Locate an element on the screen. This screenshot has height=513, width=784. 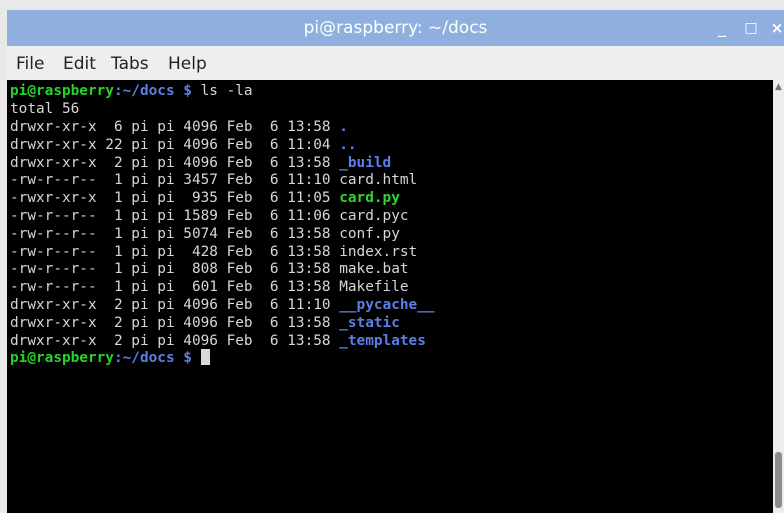
menu-bar: File Edit Tabs Help is located at coordinates (395, 63).